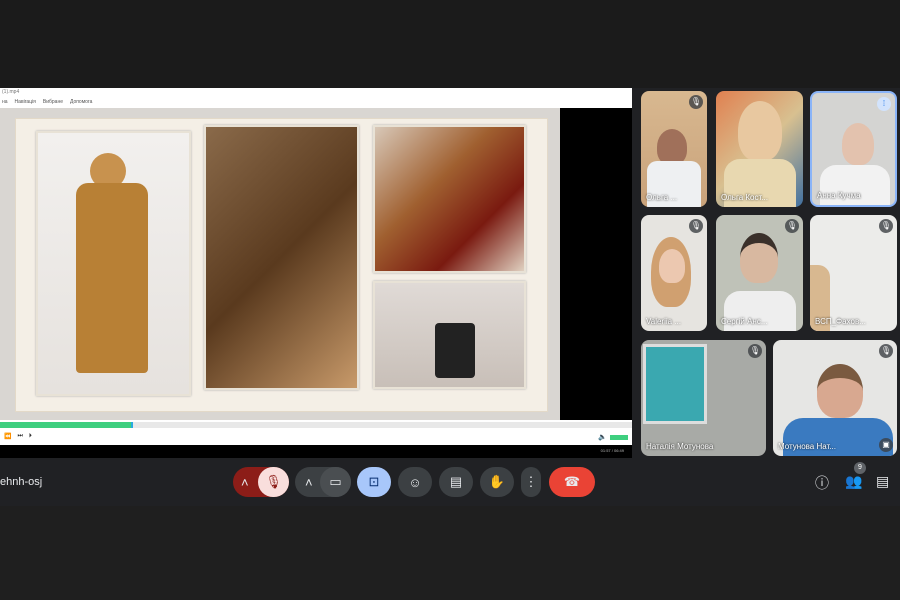  What do you see at coordinates (11, 92) in the screenshot?
I see `window-title: (1).mp4` at bounding box center [11, 92].